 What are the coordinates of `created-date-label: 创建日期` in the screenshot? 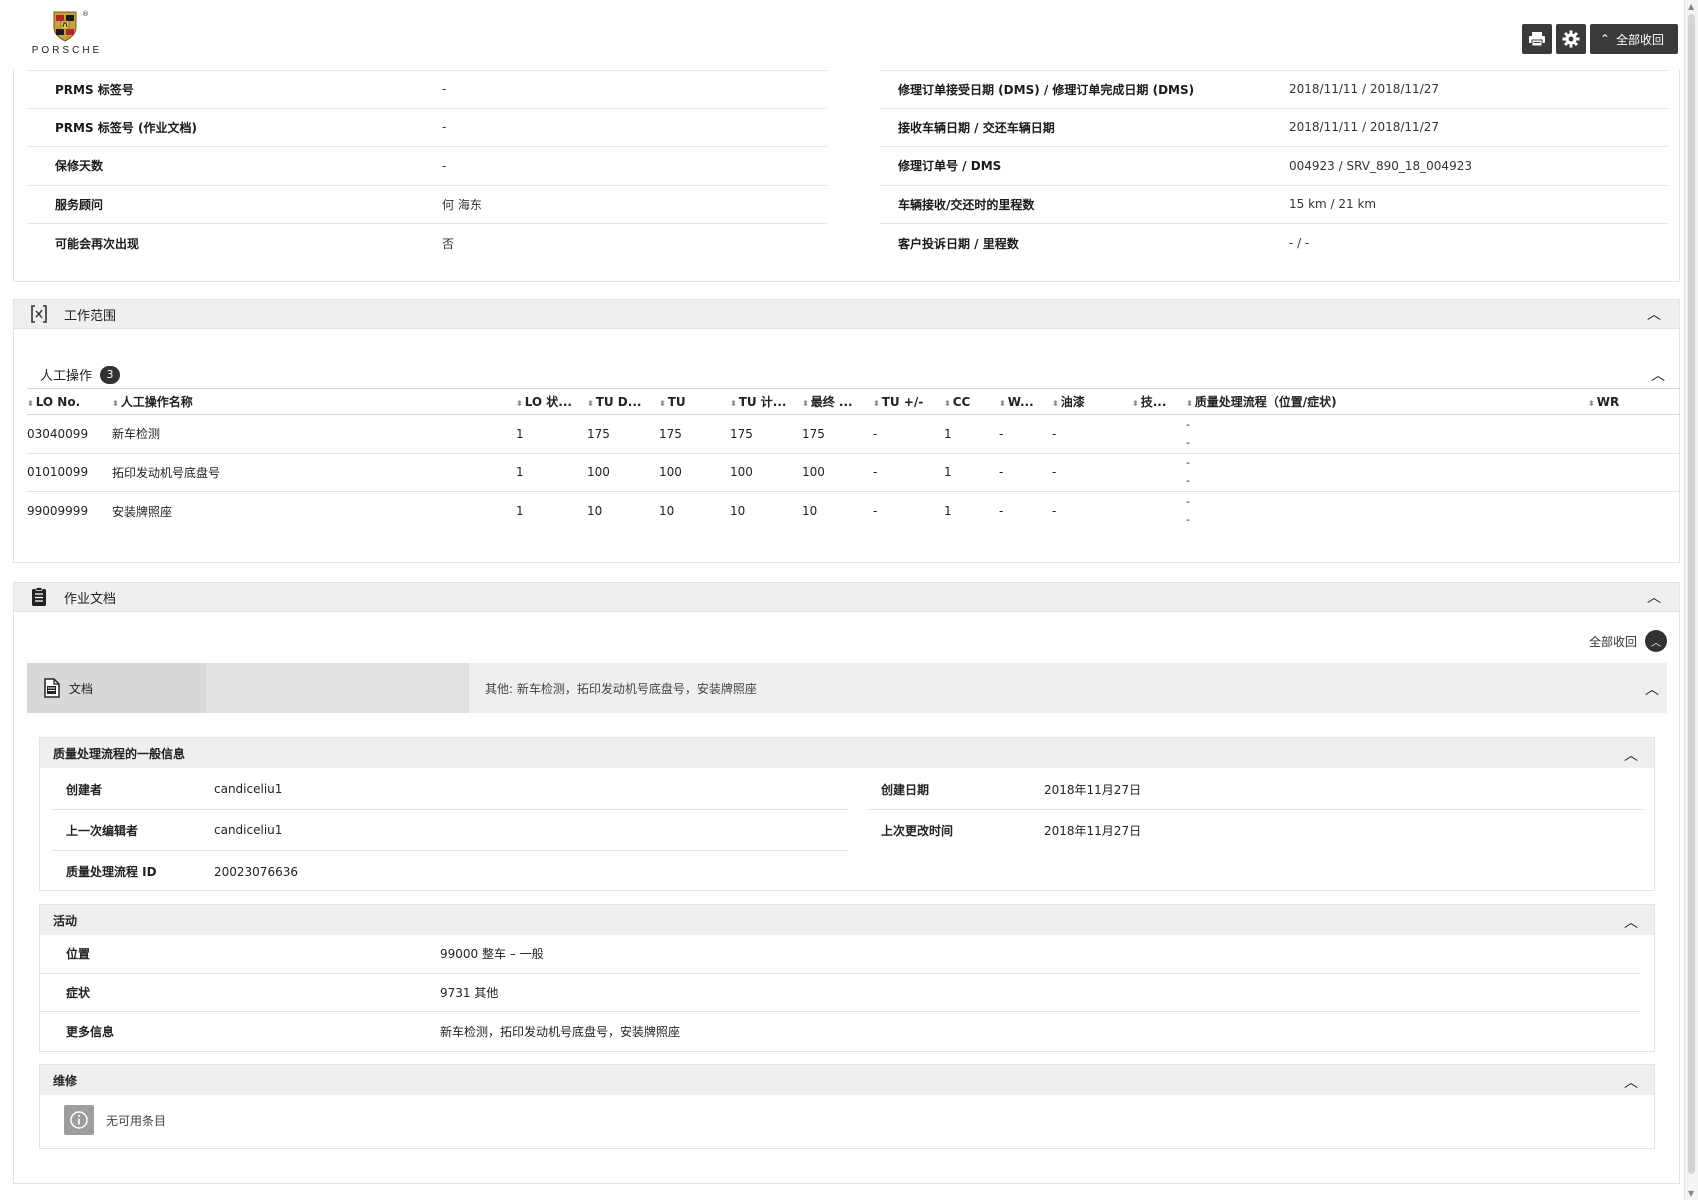 It's located at (905, 789).